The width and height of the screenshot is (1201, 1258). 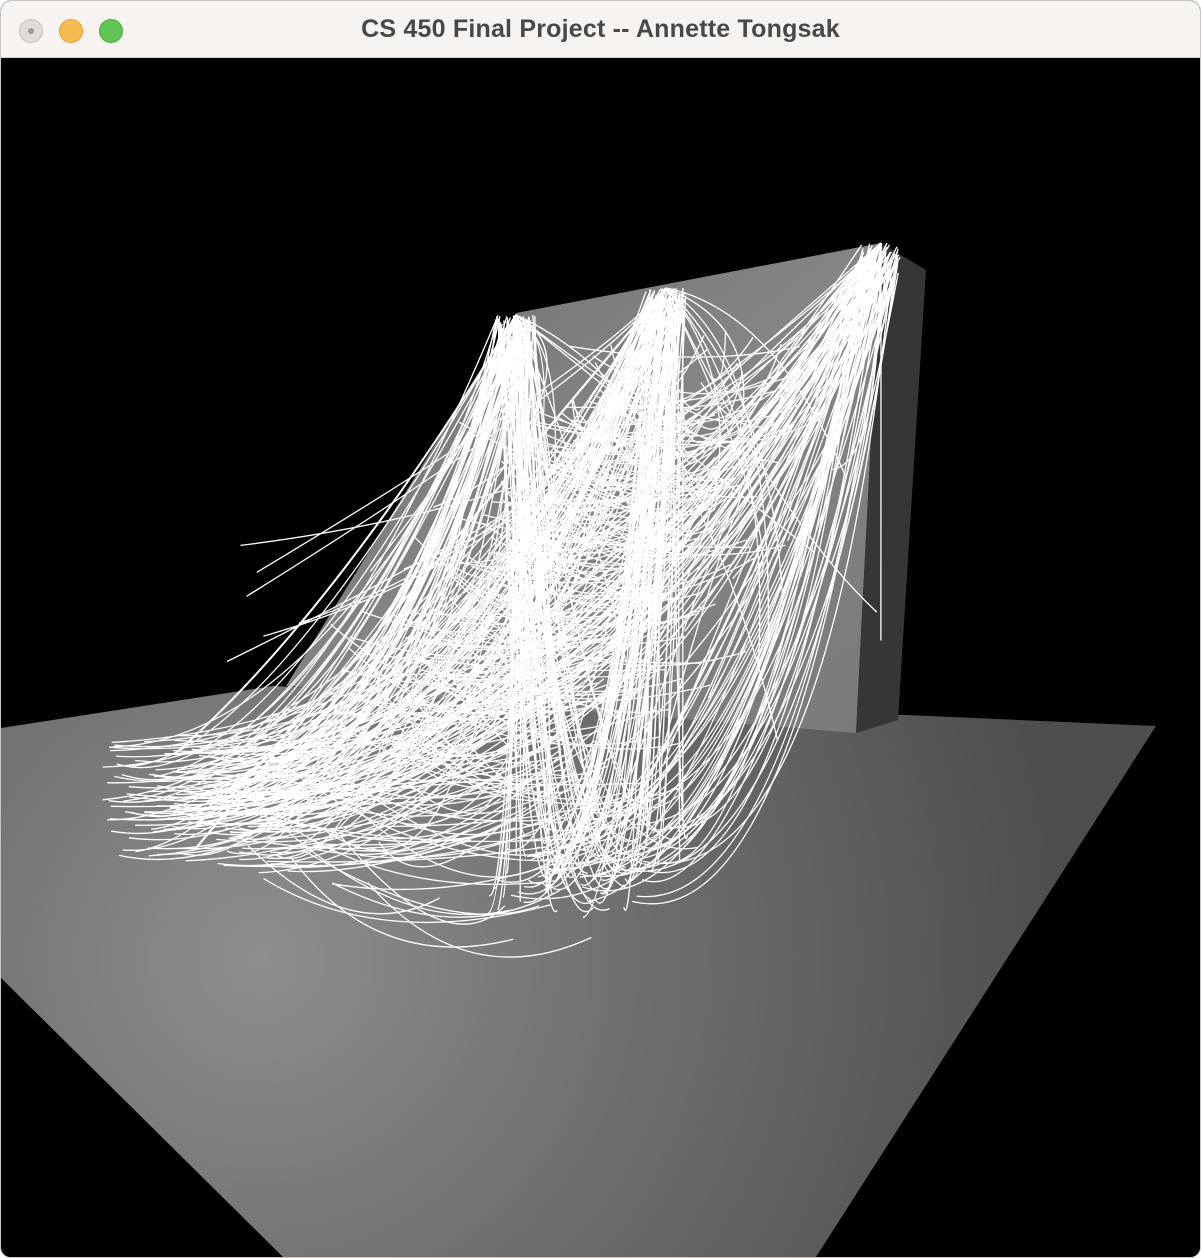 I want to click on window-title: CS 450 Final Project -- Annette Tongsak, so click(x=600, y=29).